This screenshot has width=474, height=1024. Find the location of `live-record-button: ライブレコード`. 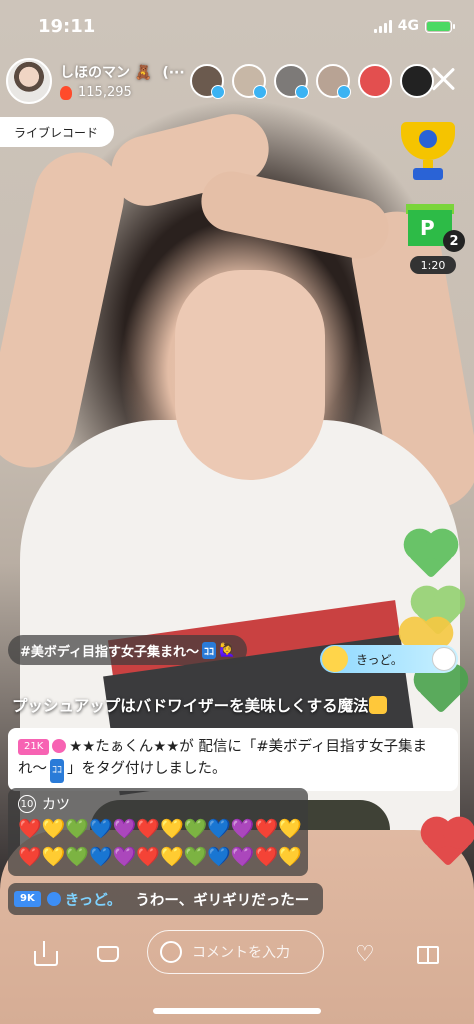

live-record-button: ライブレコード is located at coordinates (57, 132).